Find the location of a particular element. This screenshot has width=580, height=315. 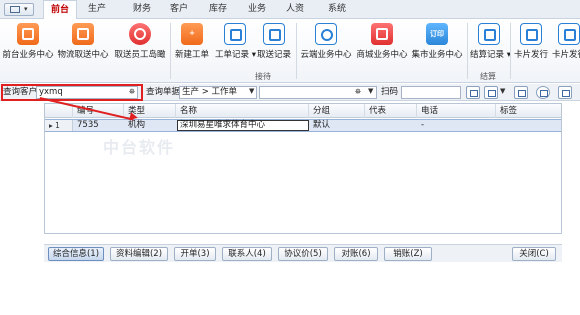

settings-icon is located at coordinates (491, 92).